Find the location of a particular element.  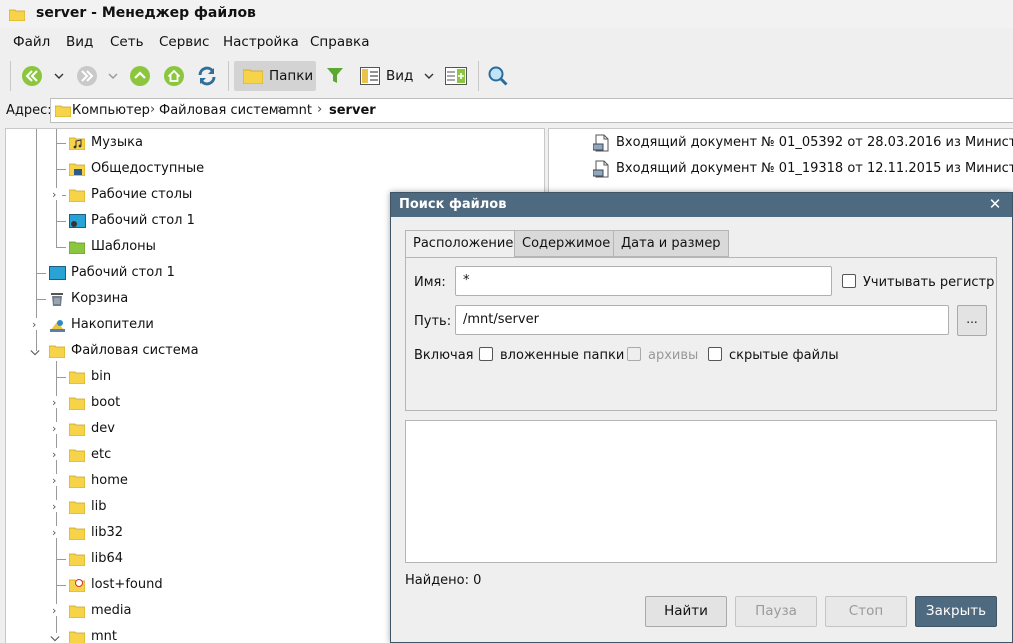

pause-button: Пауза is located at coordinates (776, 611).